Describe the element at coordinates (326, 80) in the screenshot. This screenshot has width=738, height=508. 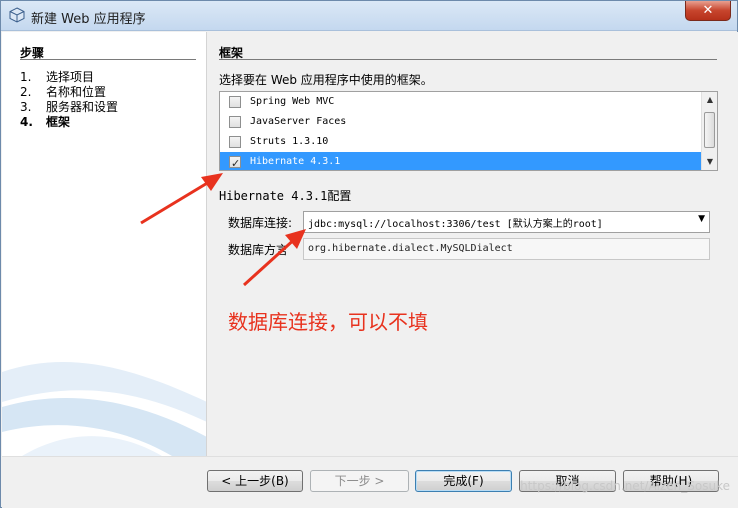
I see `instruction-text: 选择要在 Web 应用程序中使用的框架。` at that location.